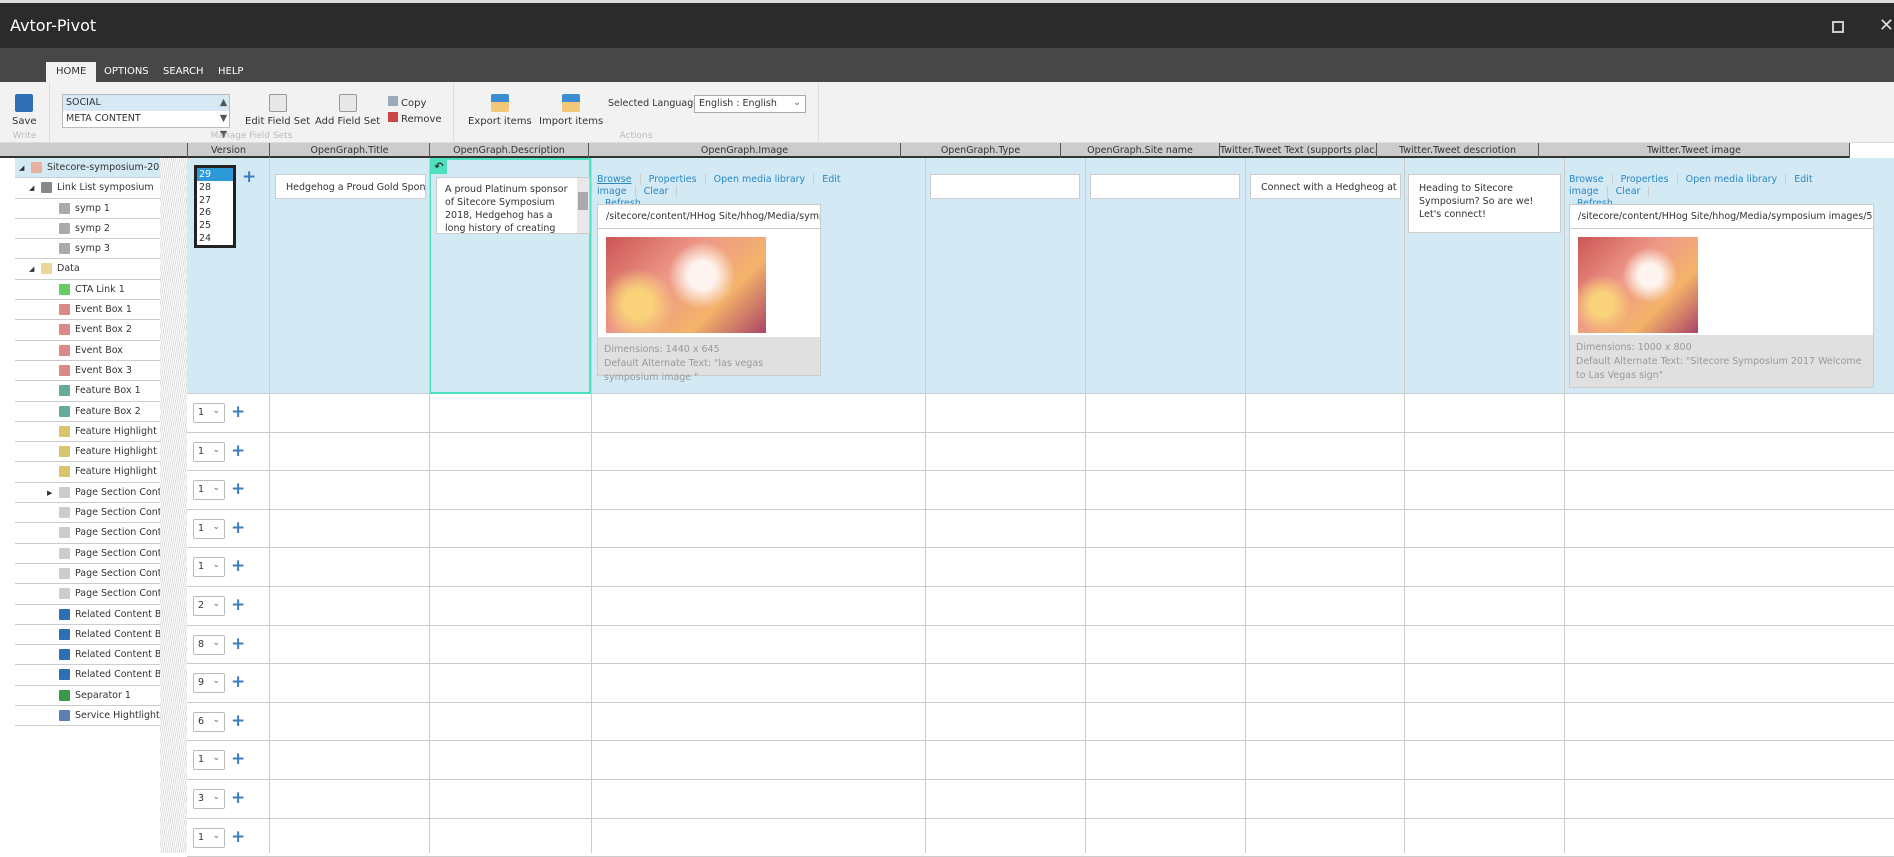 This screenshot has height=857, width=1894. I want to click on remove-button: Remove, so click(415, 118).